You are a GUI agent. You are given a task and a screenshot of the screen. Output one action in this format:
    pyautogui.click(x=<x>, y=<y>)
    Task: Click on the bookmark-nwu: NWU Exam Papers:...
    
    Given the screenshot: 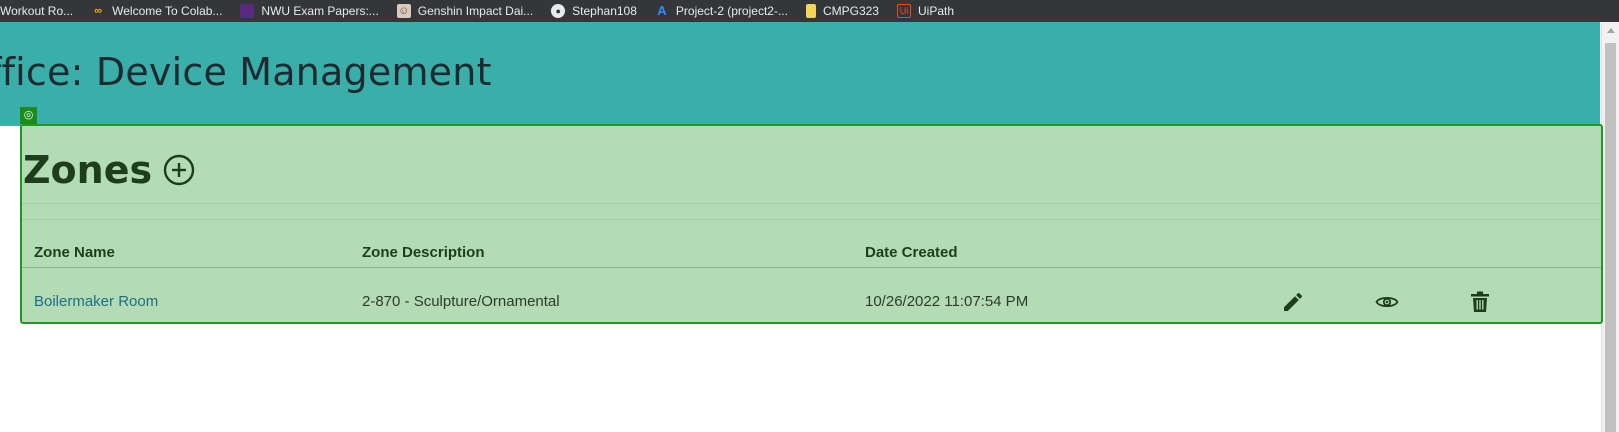 What is the action you would take?
    pyautogui.click(x=309, y=11)
    